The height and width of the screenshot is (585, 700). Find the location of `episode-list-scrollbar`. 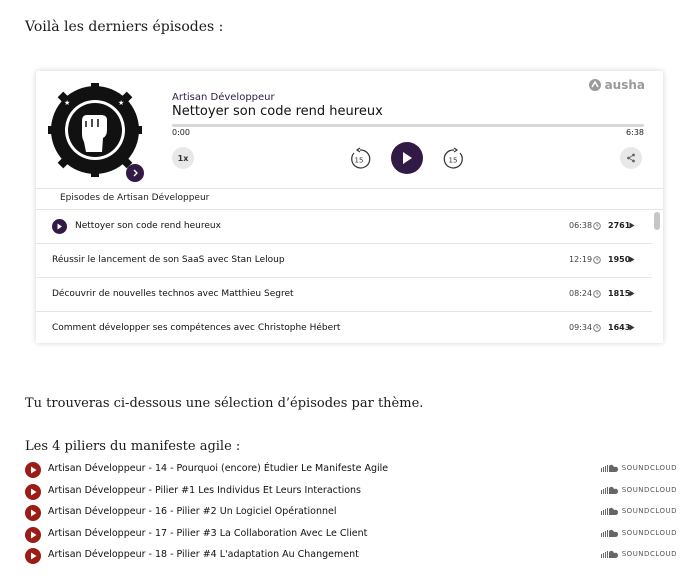

episode-list-scrollbar is located at coordinates (657, 276).